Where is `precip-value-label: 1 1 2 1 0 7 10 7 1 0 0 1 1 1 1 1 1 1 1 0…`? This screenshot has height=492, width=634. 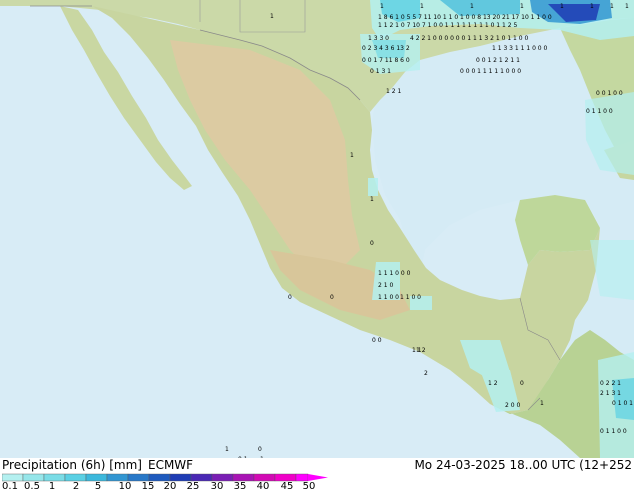
precip-value-label: 1 1 2 1 0 7 10 7 1 0 0 1 1 1 1 1 1 1 1 0… is located at coordinates (447, 25).